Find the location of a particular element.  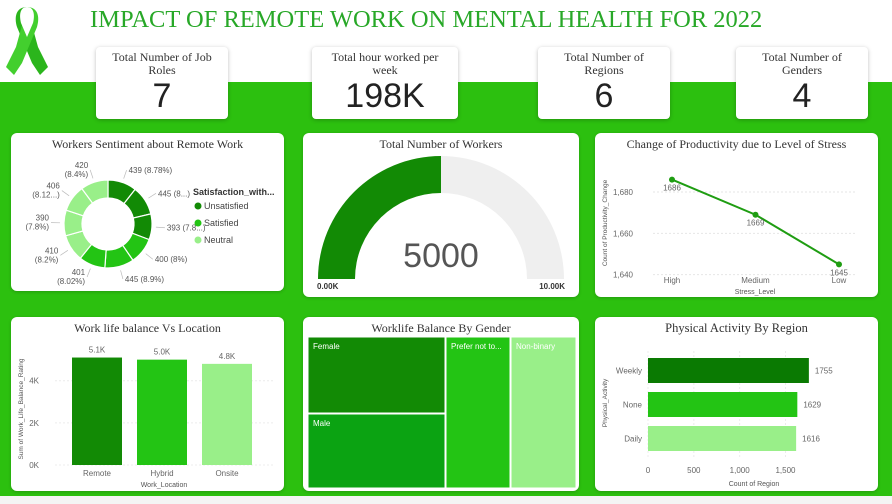

x-tick-label: 0 is located at coordinates (648, 470).